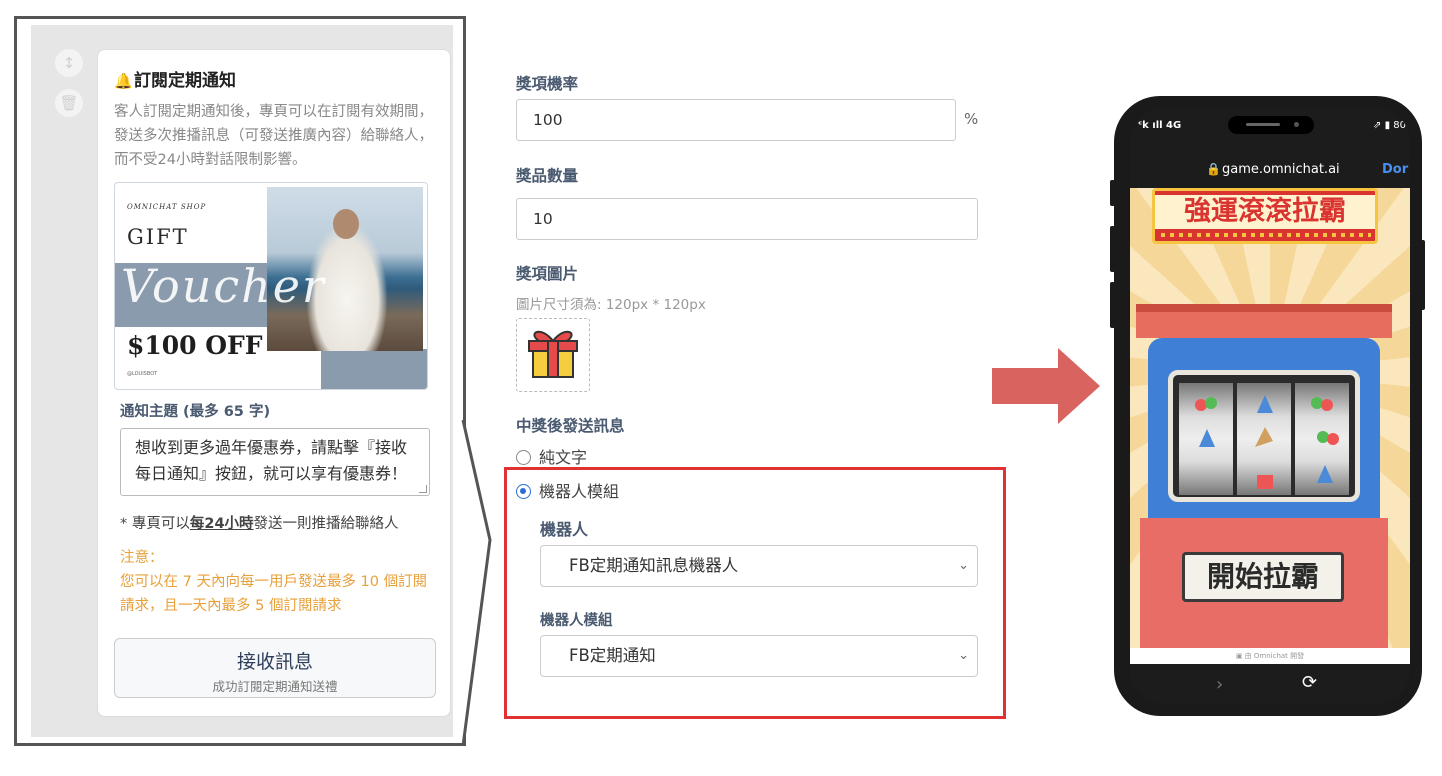 The height and width of the screenshot is (776, 1442). What do you see at coordinates (1046, 386) in the screenshot?
I see `right-arrow-icon` at bounding box center [1046, 386].